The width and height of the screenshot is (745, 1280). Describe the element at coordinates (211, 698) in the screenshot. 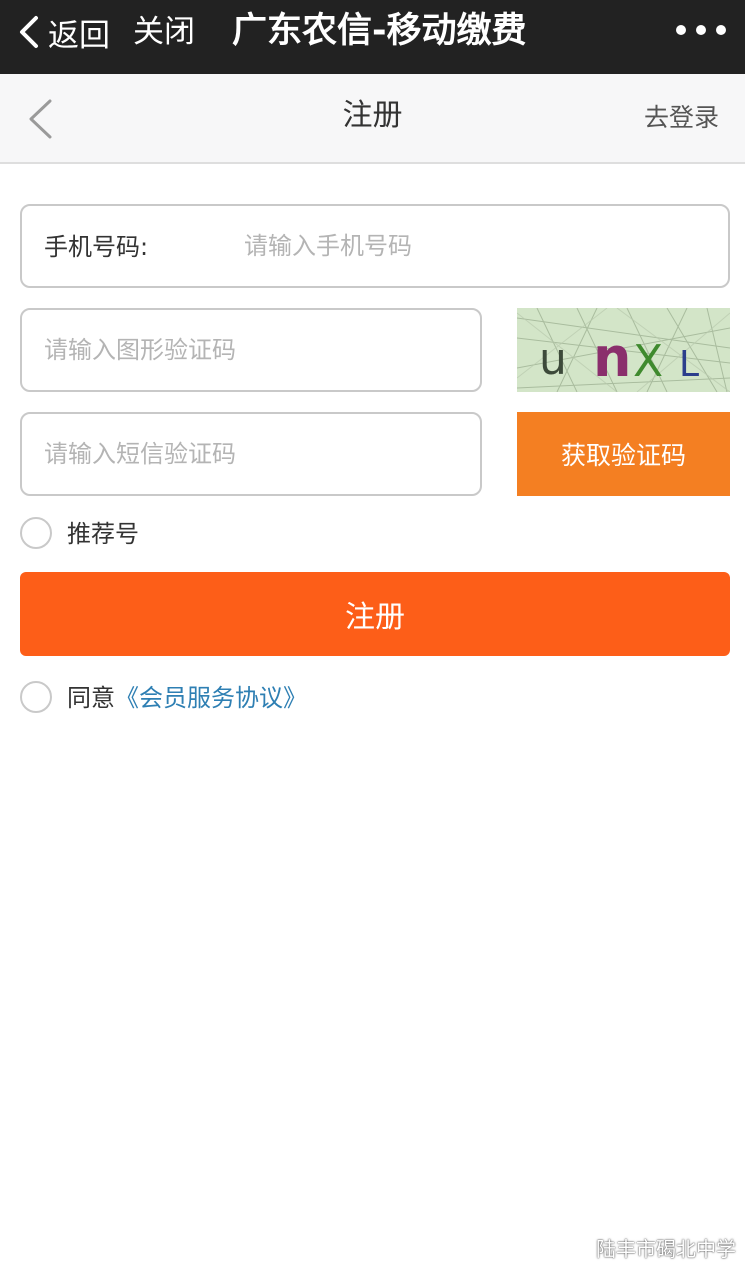

I see `agreement-link: 《会员服务协议》` at that location.